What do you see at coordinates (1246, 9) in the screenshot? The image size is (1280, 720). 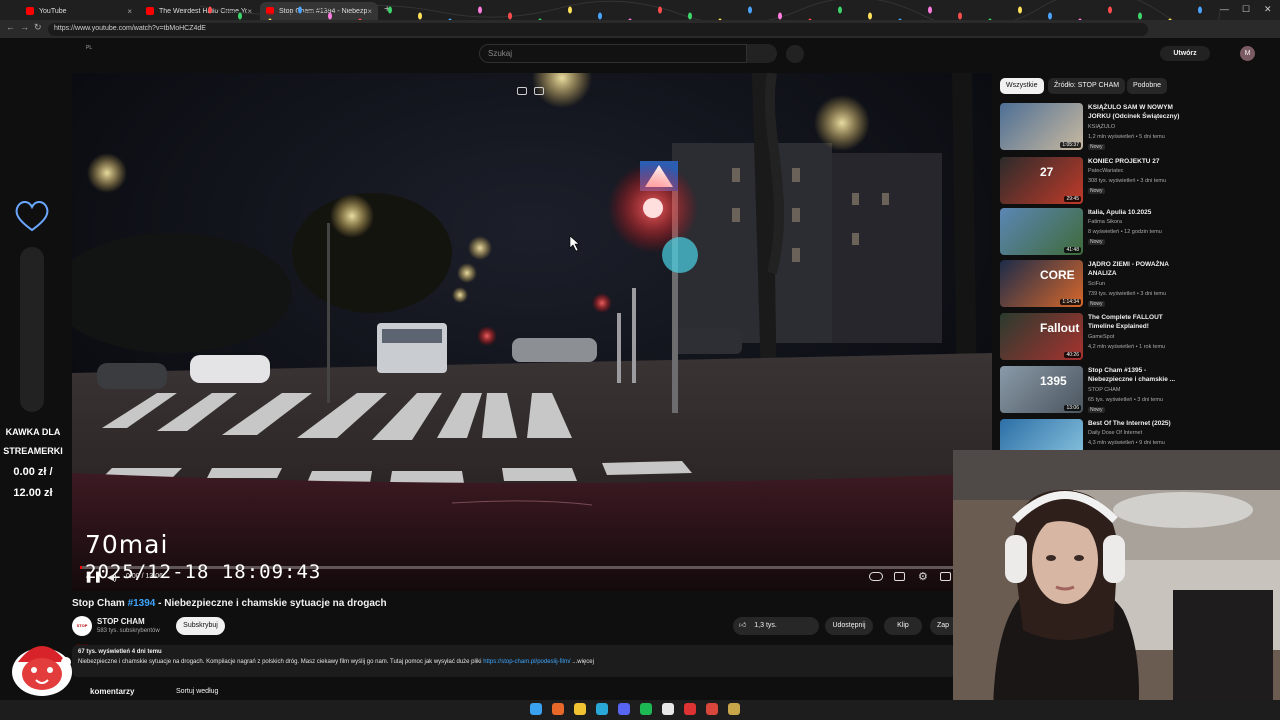 I see `maximize-button: ☐` at bounding box center [1246, 9].